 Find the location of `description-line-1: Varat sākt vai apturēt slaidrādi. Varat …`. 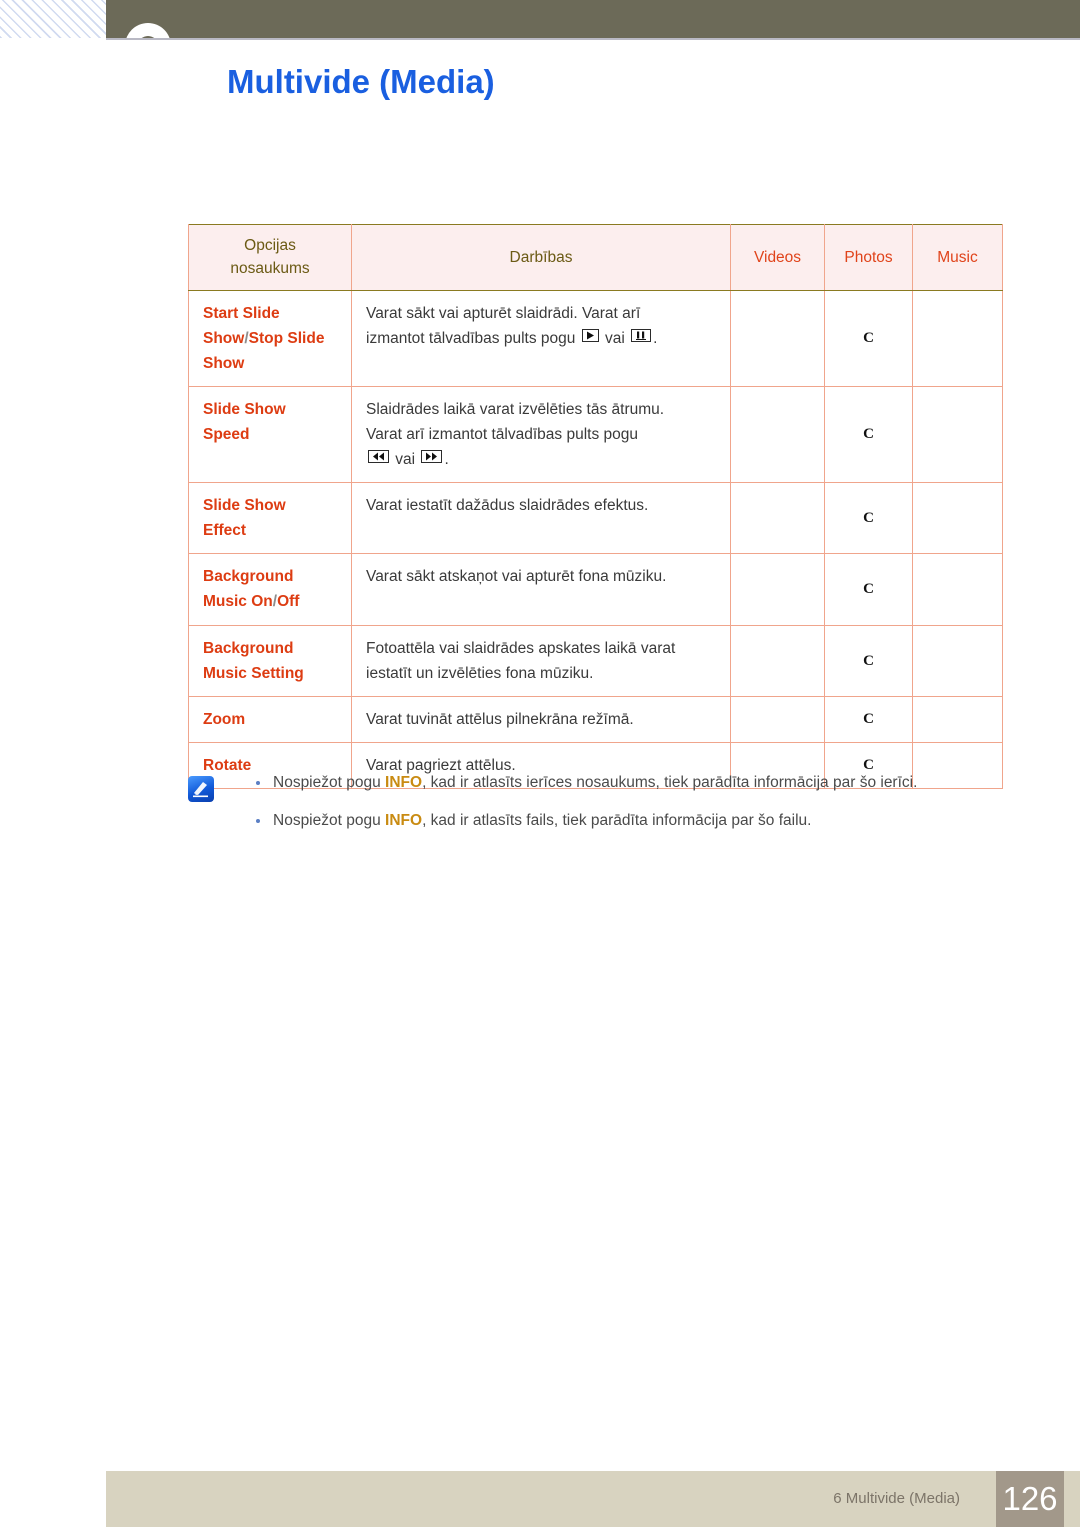

description-line-1: Varat sākt vai apturēt slaidrādi. Varat … is located at coordinates (503, 313).